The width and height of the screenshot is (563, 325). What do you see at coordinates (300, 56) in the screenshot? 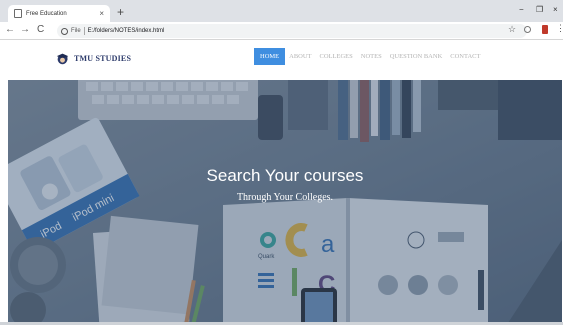
I see `nav-about: ABOUT` at bounding box center [300, 56].